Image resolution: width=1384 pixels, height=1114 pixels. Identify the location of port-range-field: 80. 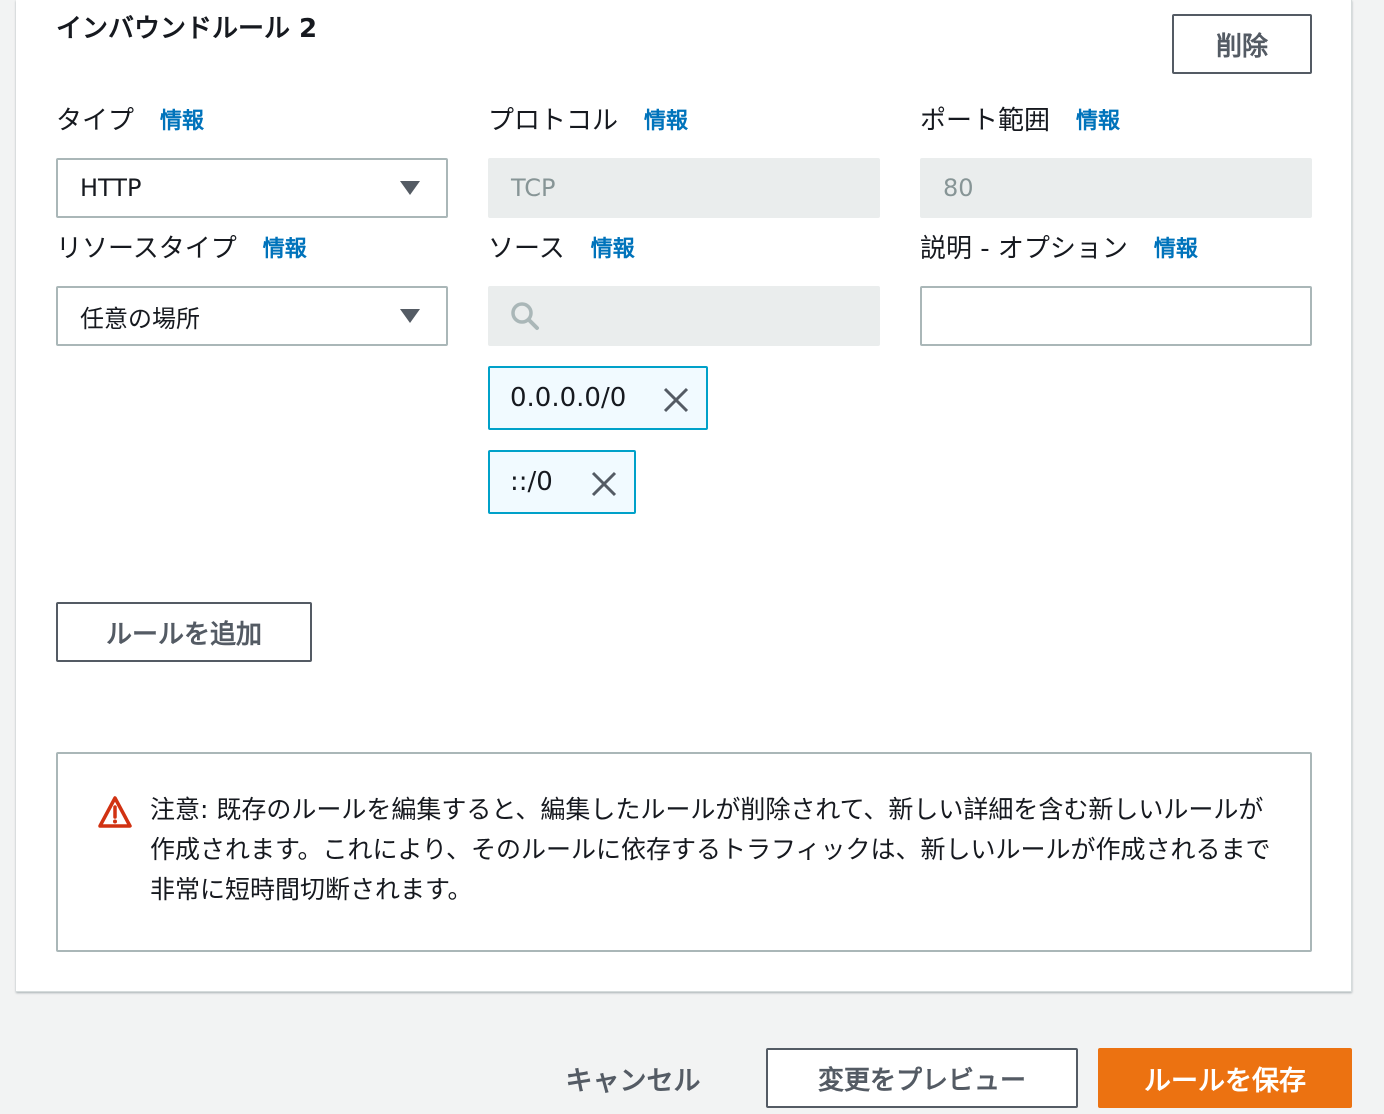
(1116, 188).